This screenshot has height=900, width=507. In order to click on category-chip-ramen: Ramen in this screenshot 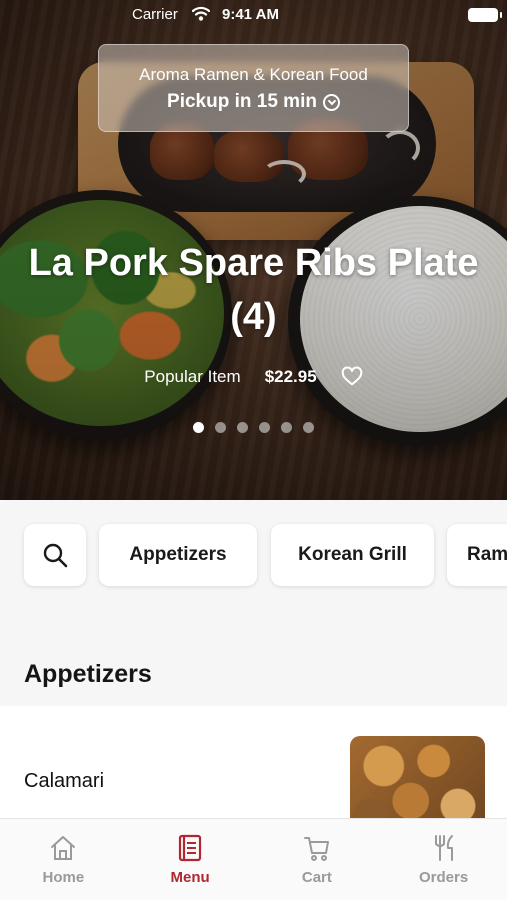, I will do `click(477, 555)`.